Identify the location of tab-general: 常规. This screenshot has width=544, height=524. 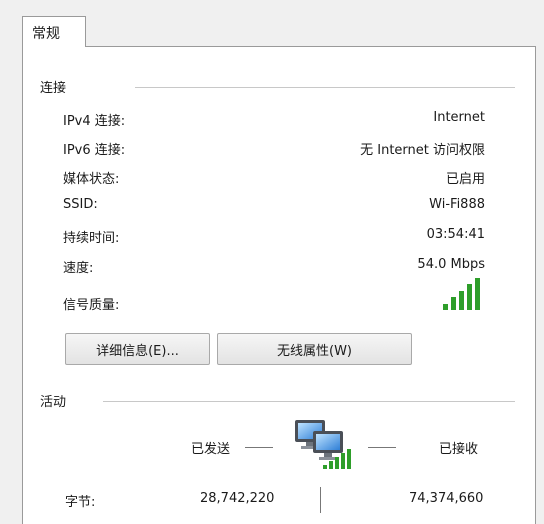
(54, 31).